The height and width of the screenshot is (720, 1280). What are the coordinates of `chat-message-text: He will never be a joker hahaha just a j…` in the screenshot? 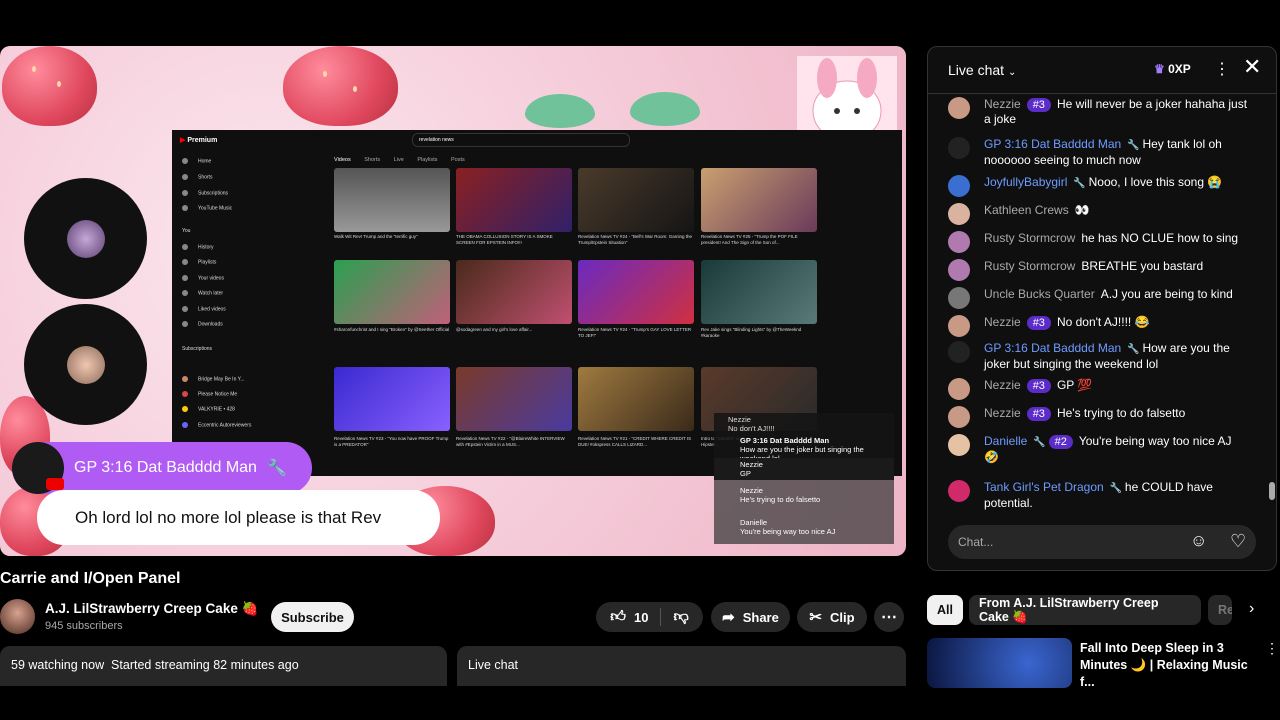 It's located at (1116, 111).